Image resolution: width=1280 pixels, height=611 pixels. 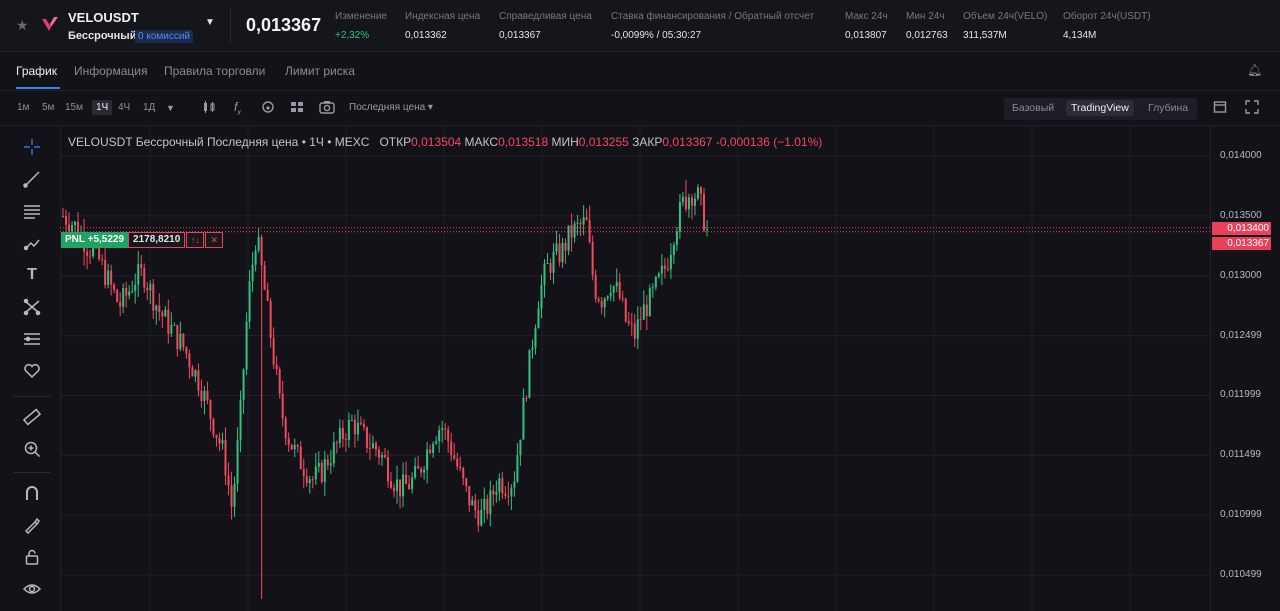 I want to click on stat-change: Изменение +2,32%, so click(x=361, y=26).